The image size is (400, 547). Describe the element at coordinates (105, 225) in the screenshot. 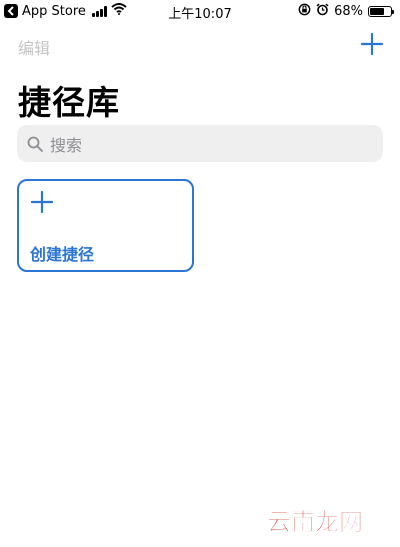

I see `create-shortcut-card: 创建捷径` at that location.